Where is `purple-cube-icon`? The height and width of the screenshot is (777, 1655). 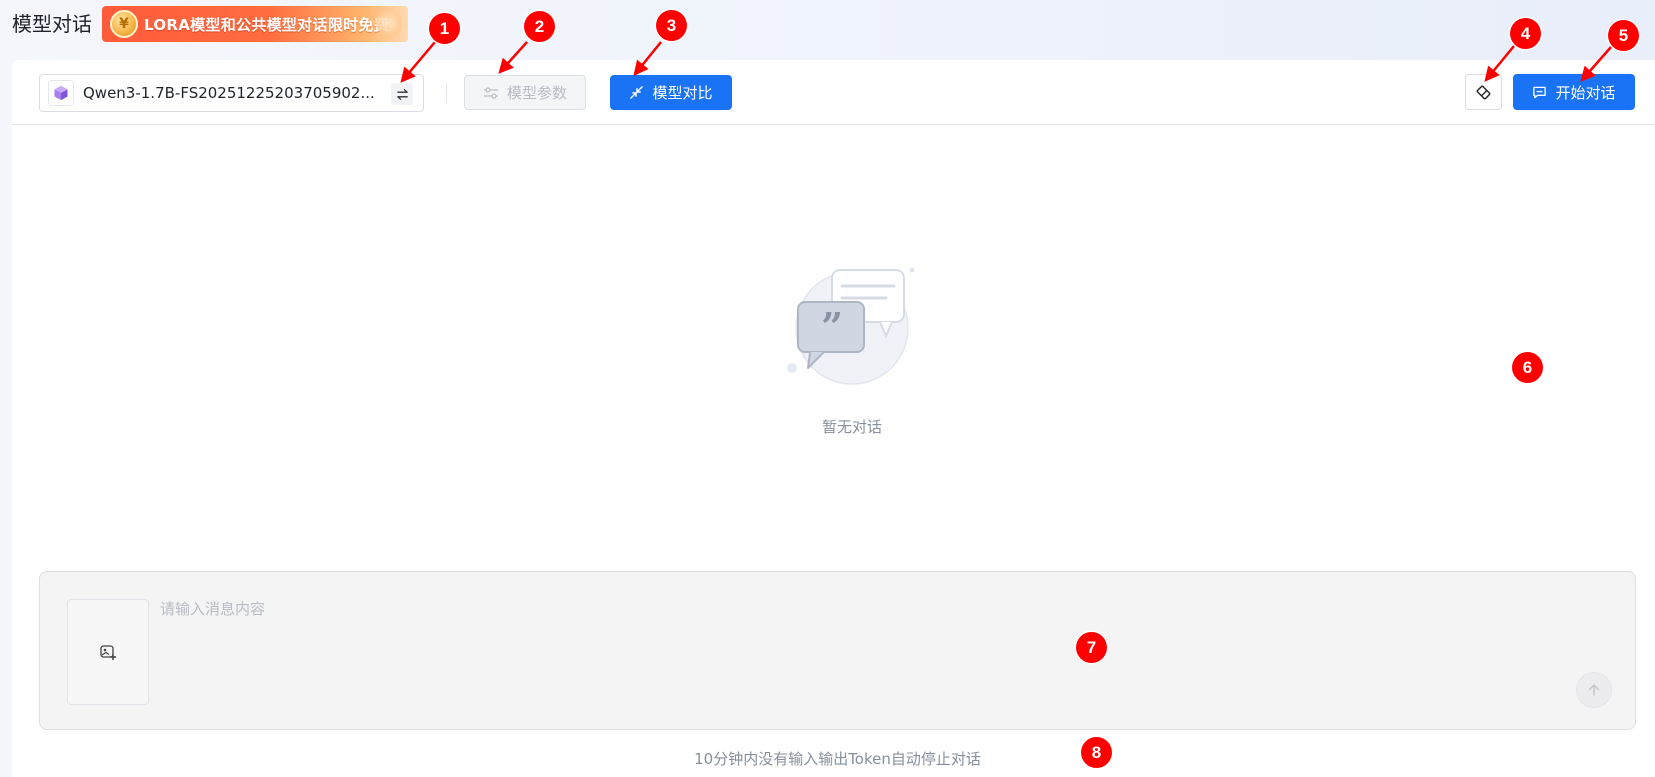 purple-cube-icon is located at coordinates (61, 93).